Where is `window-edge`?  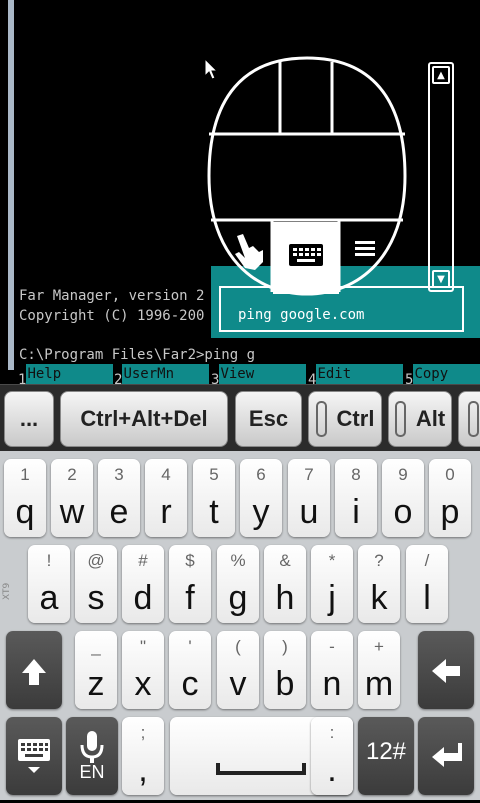 window-edge is located at coordinates (11, 185).